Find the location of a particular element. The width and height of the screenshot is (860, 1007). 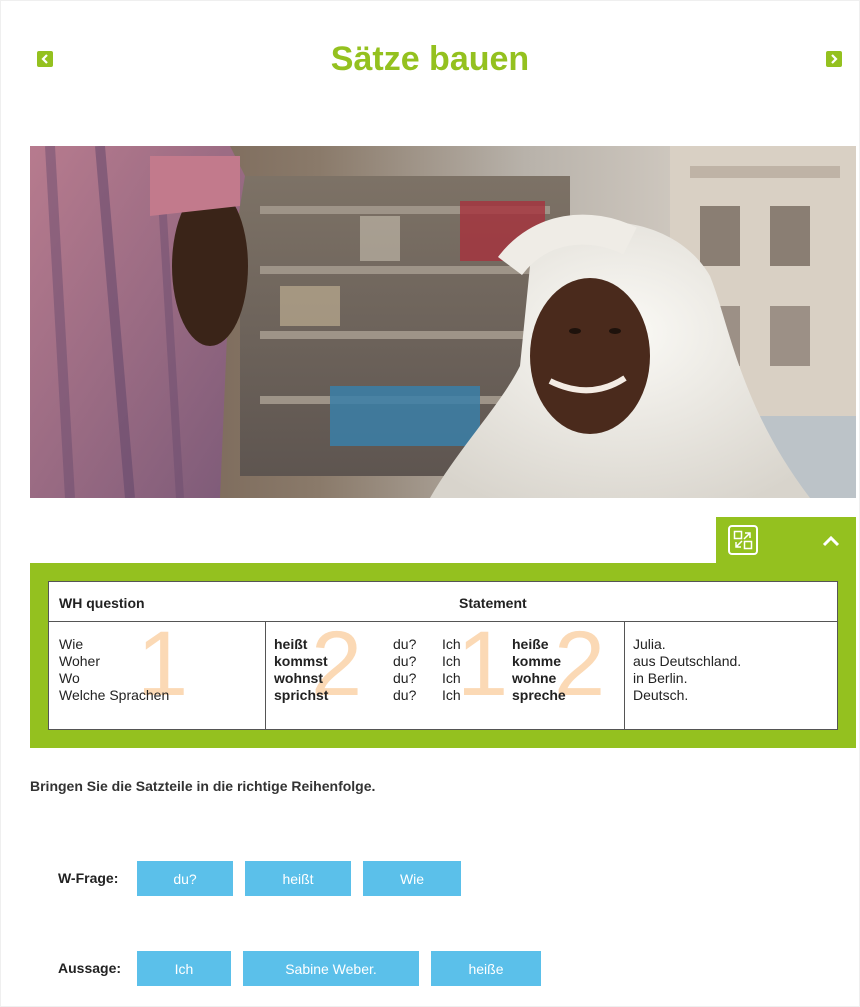

chevron-up-icon is located at coordinates (831, 541).